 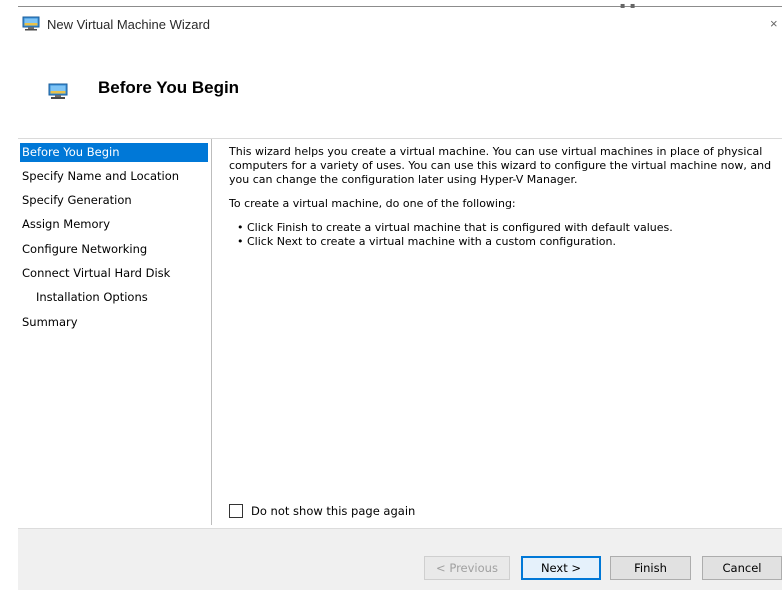 I want to click on nav-item-assign-memory: Assign Memory, so click(x=114, y=224).